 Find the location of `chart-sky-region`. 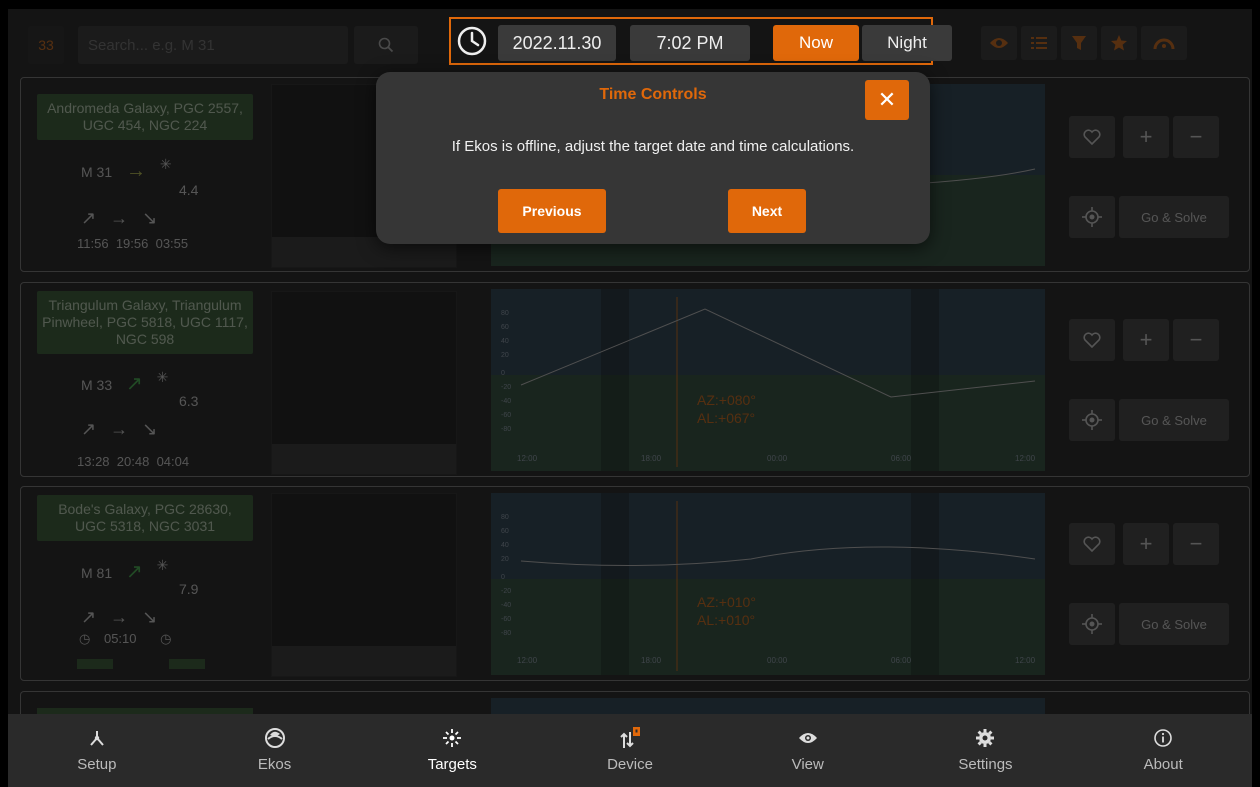

chart-sky-region is located at coordinates (768, 332).